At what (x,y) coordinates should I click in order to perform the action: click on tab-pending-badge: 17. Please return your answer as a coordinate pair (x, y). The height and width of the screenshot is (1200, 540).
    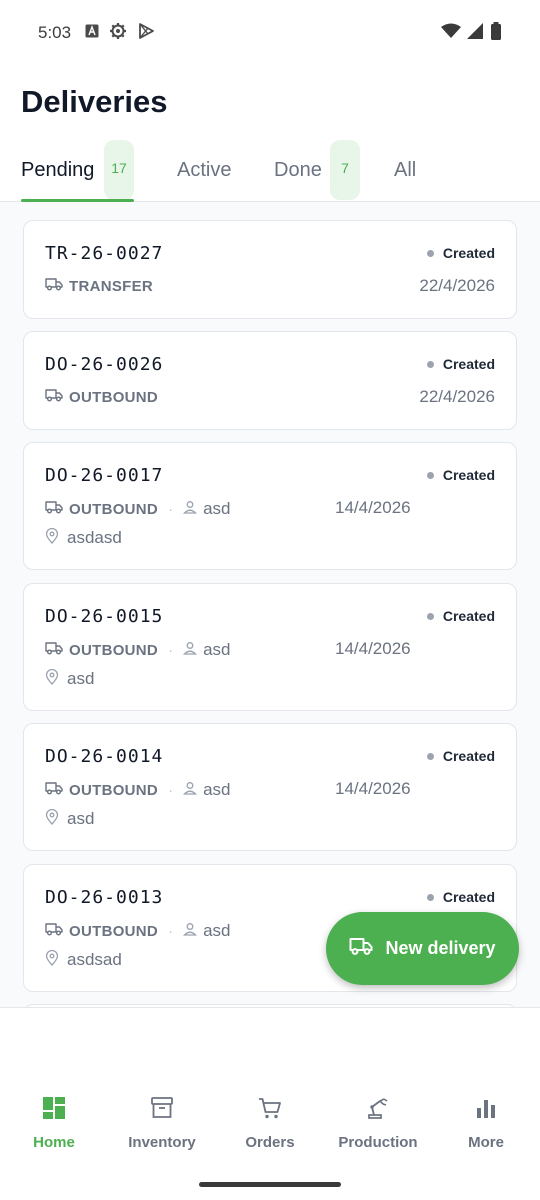
    Looking at the image, I should click on (119, 170).